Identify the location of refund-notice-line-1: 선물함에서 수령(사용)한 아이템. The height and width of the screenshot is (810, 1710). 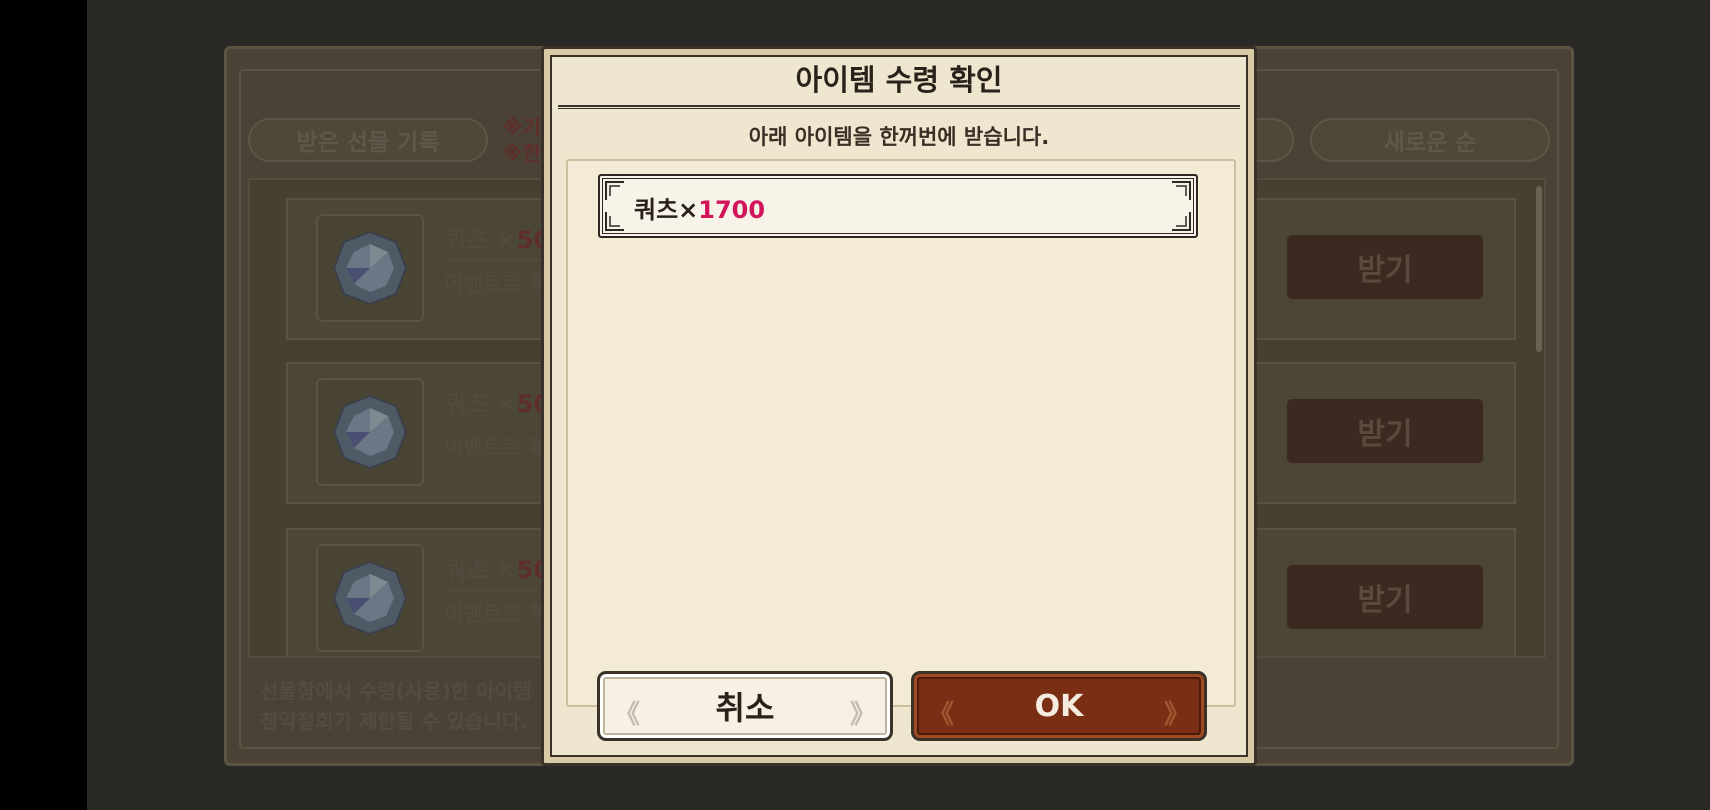
(396, 691).